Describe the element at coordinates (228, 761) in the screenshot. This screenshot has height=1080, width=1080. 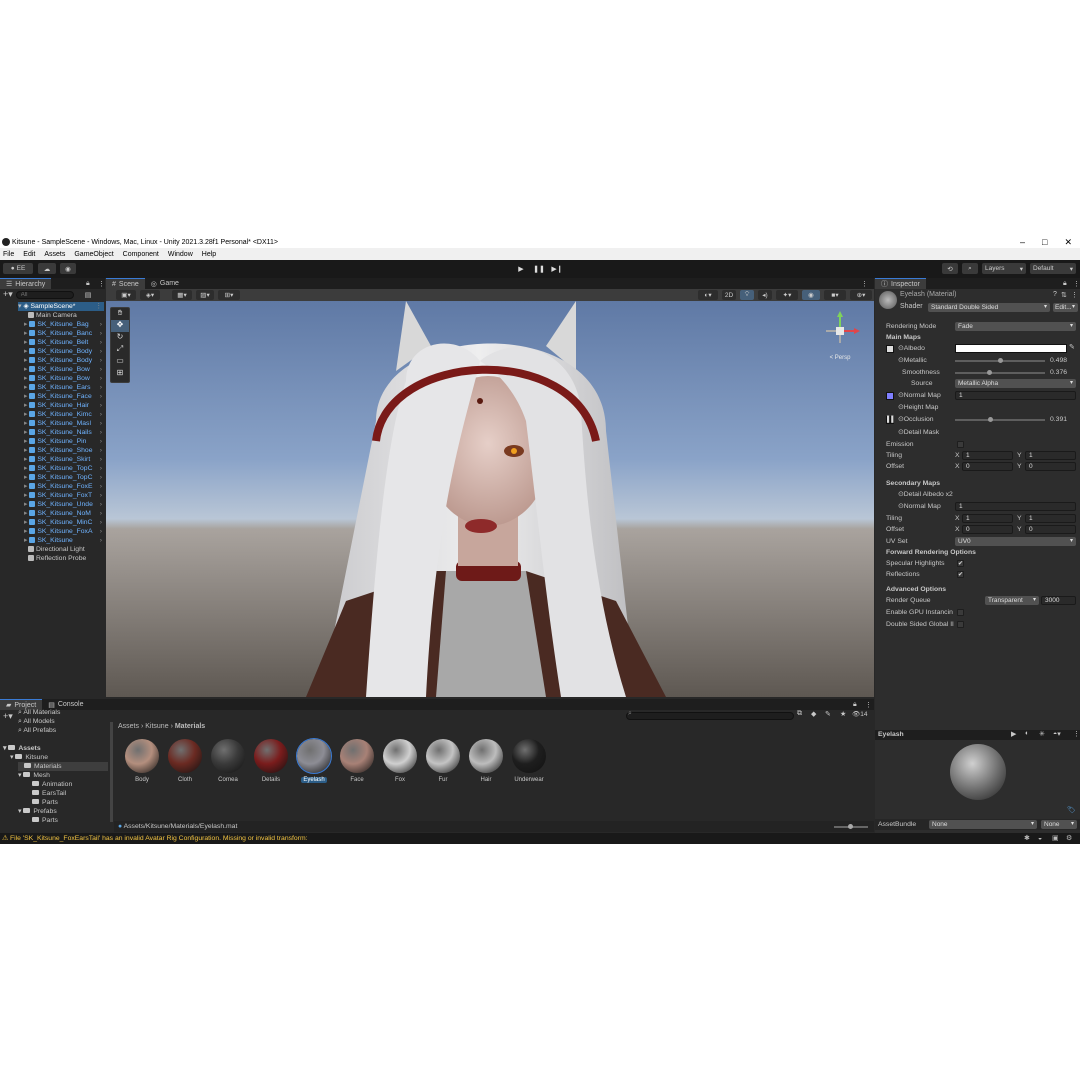
I see `material-asset: Cornea` at that location.